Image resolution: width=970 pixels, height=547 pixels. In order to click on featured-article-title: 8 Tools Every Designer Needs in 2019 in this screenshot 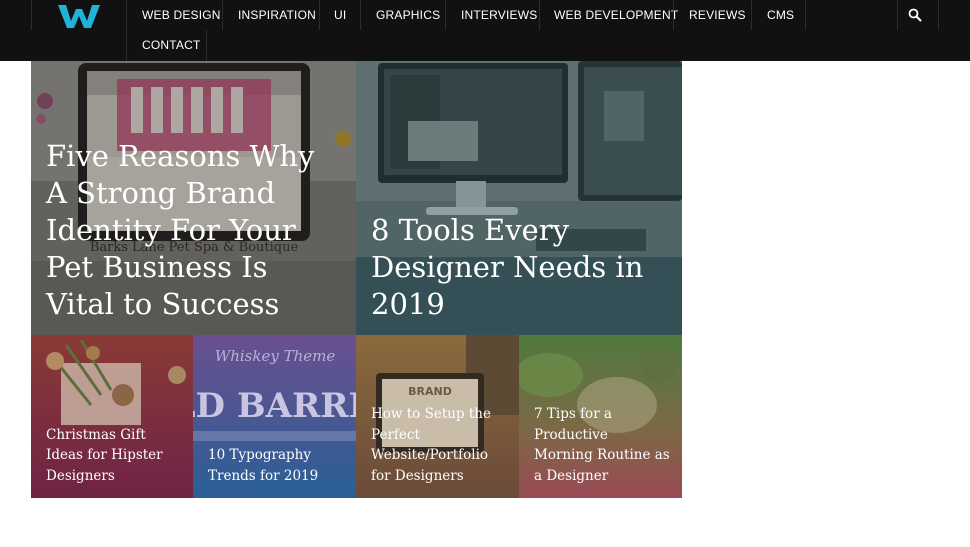, I will do `click(520, 267)`.